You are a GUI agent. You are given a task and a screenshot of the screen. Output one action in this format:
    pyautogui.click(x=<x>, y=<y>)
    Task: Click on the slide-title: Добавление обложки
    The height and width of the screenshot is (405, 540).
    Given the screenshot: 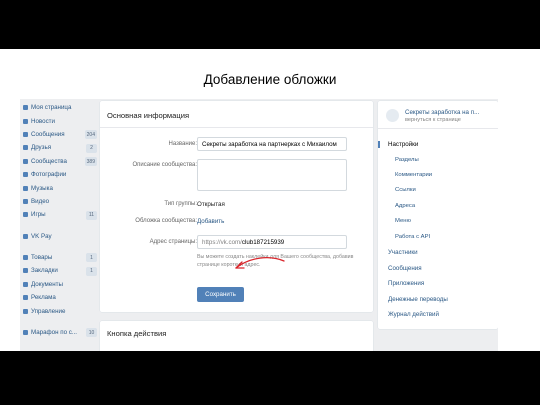 What is the action you would take?
    pyautogui.click(x=270, y=79)
    